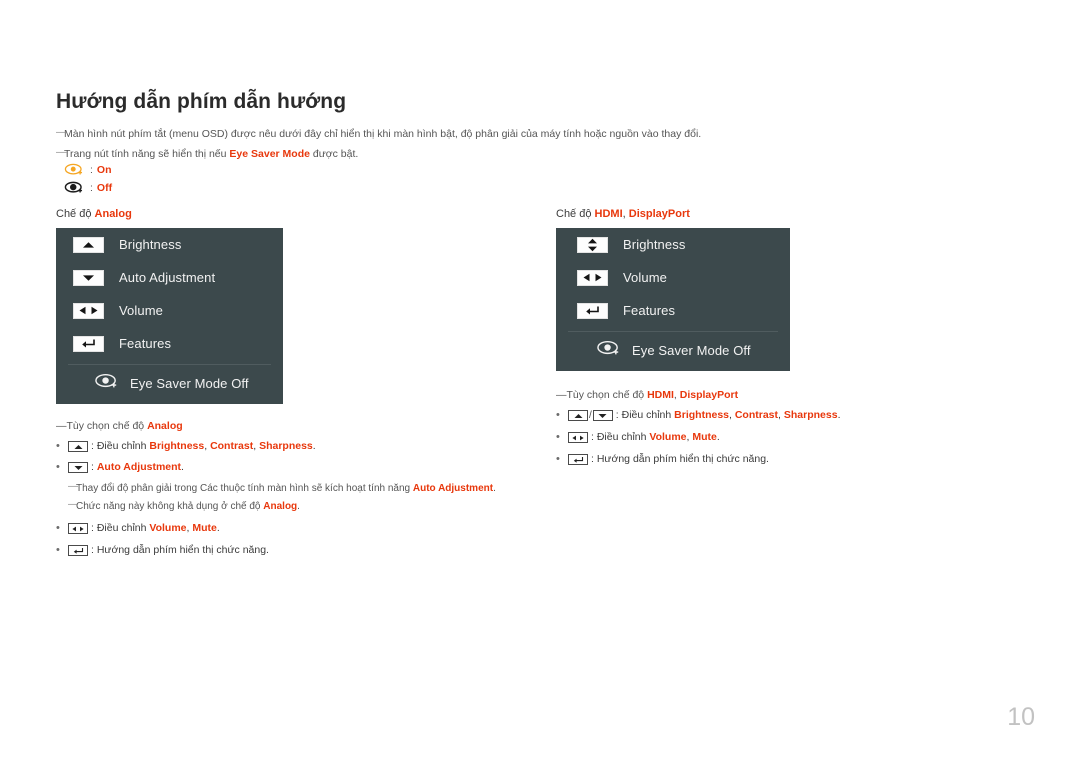  I want to click on term-sharpness: Sharpness, so click(286, 446).